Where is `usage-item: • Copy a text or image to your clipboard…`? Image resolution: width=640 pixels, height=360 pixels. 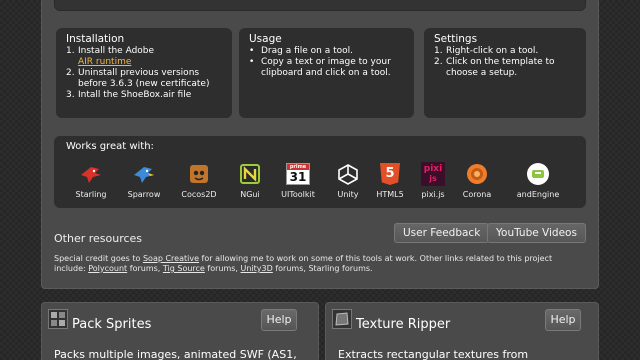 usage-item: • Copy a text or image to your clipboard… is located at coordinates (320, 67).